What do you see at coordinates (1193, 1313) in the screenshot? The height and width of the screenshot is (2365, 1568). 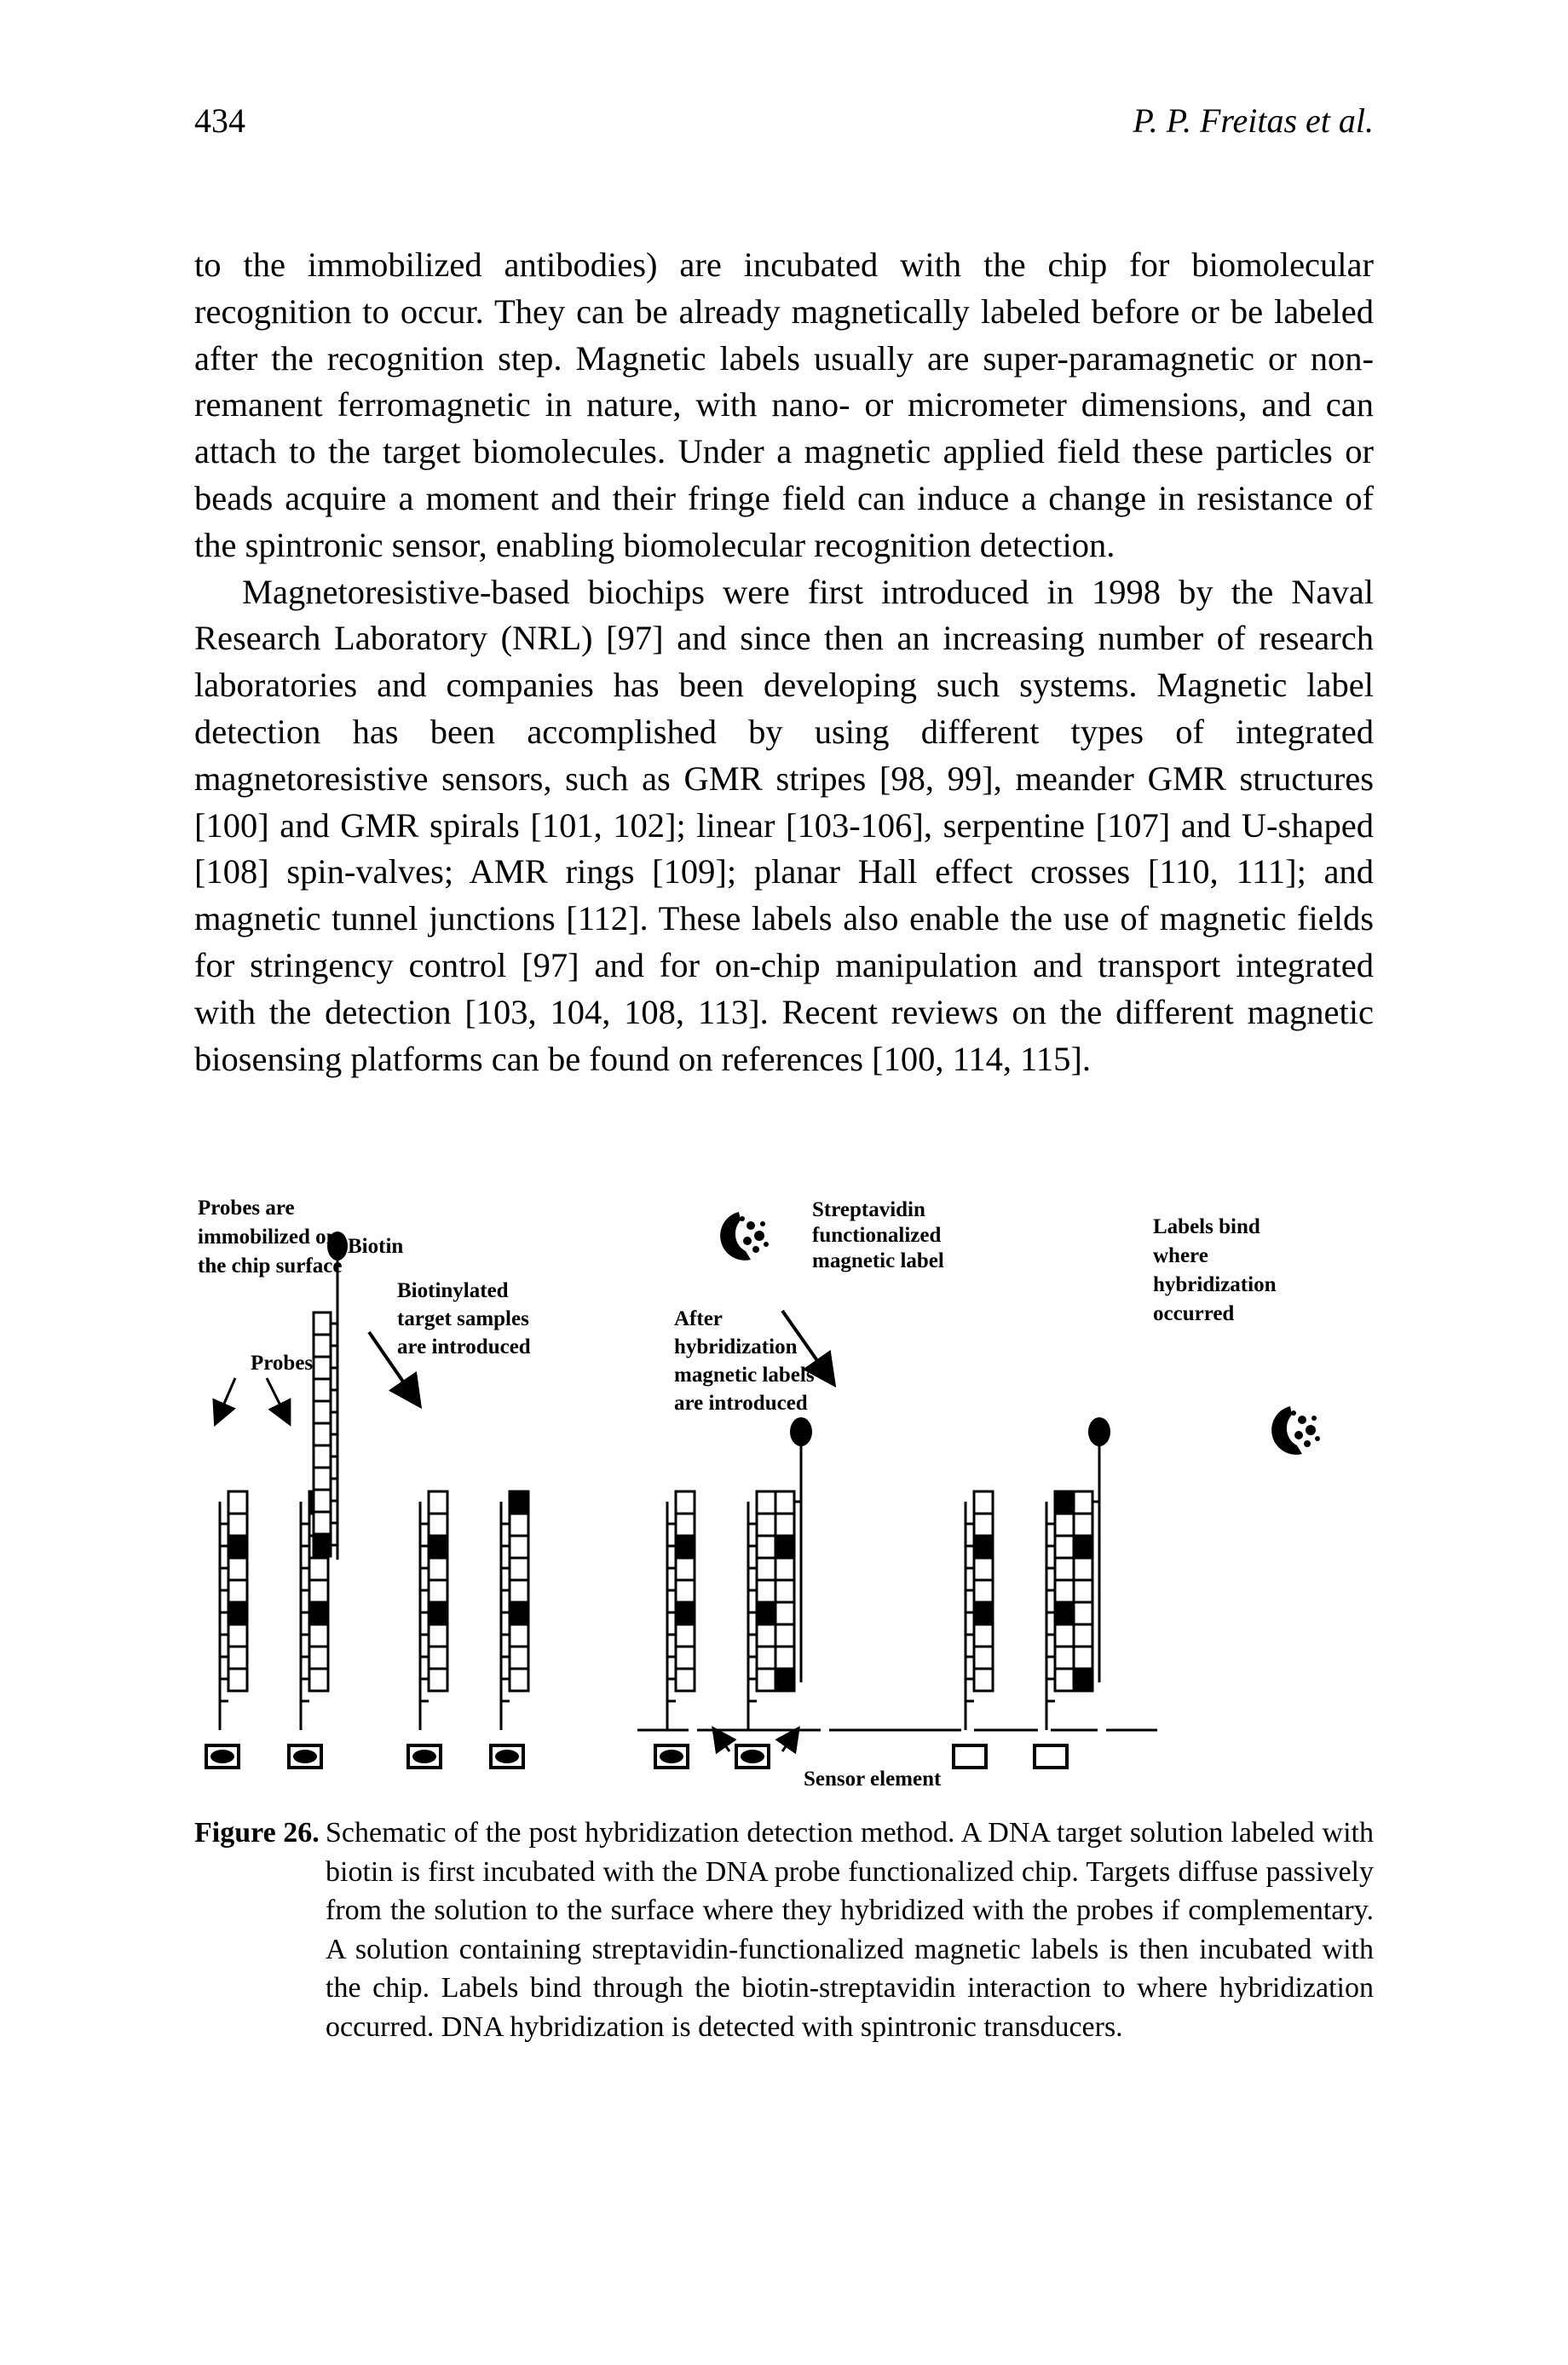 I see `label-line: occurred` at bounding box center [1193, 1313].